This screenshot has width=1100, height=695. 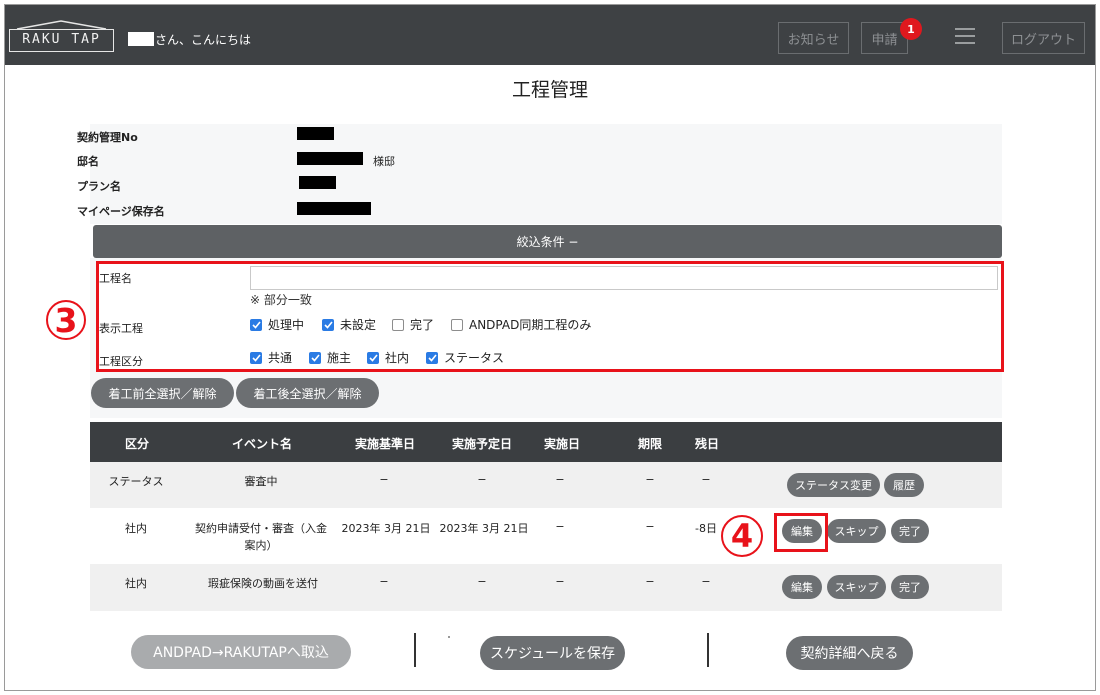 What do you see at coordinates (262, 444) in the screenshot?
I see `header-event-name: イベント名` at bounding box center [262, 444].